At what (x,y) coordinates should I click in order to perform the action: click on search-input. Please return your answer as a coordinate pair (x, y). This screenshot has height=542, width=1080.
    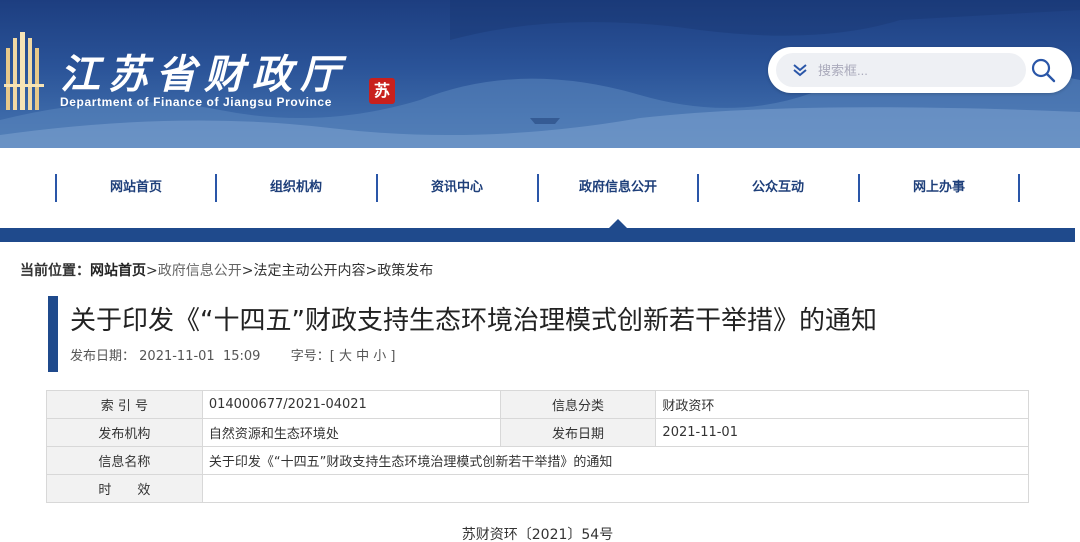
    Looking at the image, I should click on (918, 70).